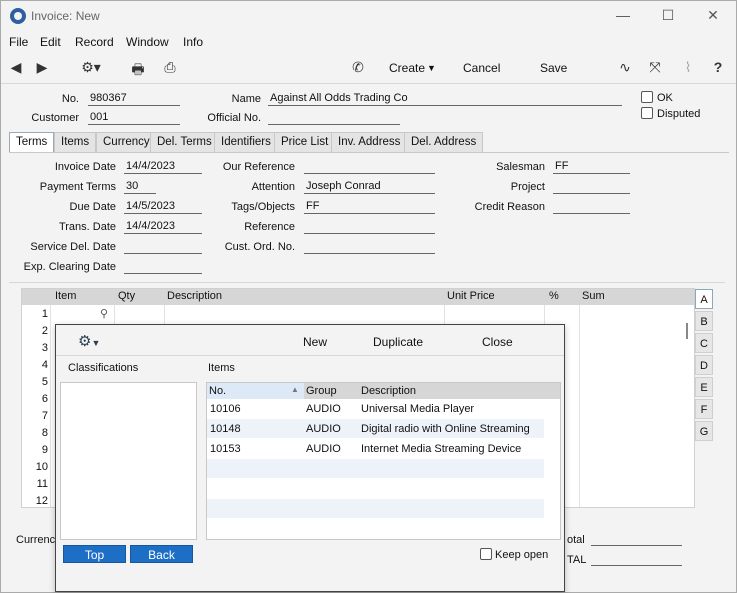  Describe the element at coordinates (140, 187) in the screenshot. I see `payment-terms-field: 30` at that location.